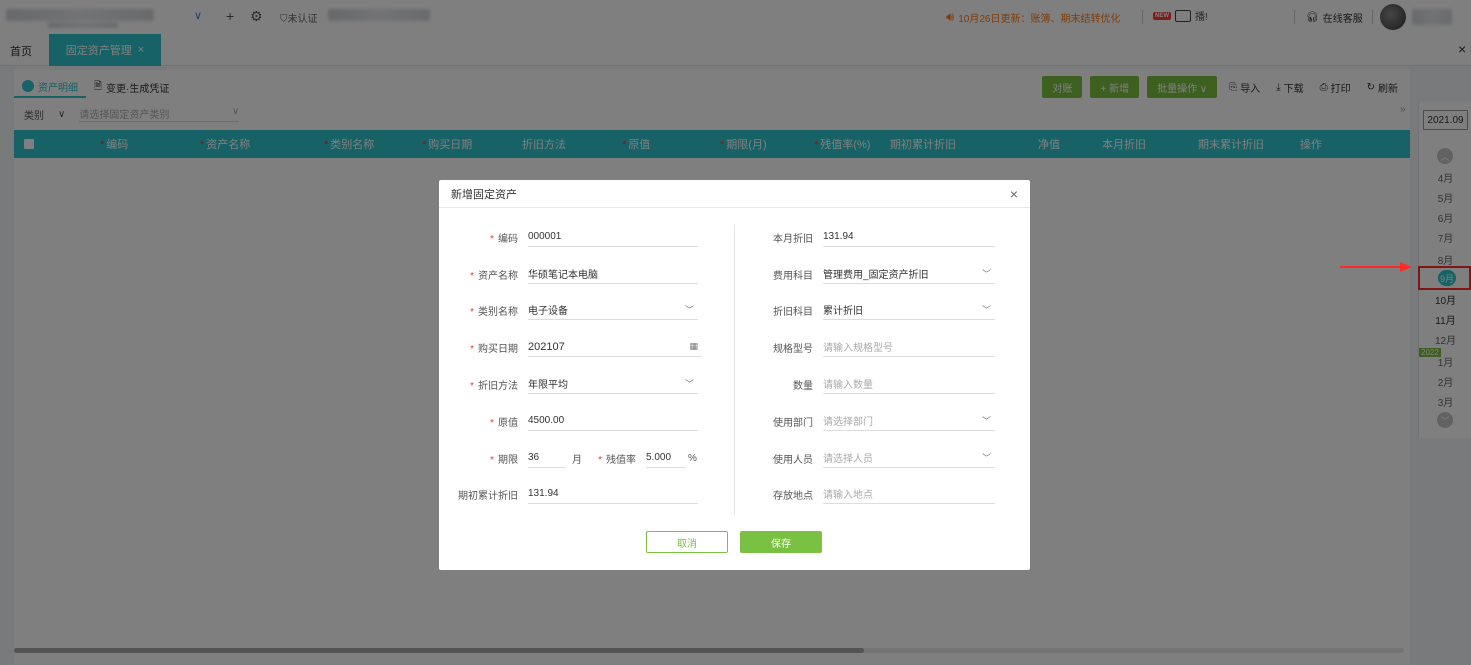 The image size is (1471, 665). I want to click on field-purchase-date: * 购买日期 202107 ▦, so click(570, 347).